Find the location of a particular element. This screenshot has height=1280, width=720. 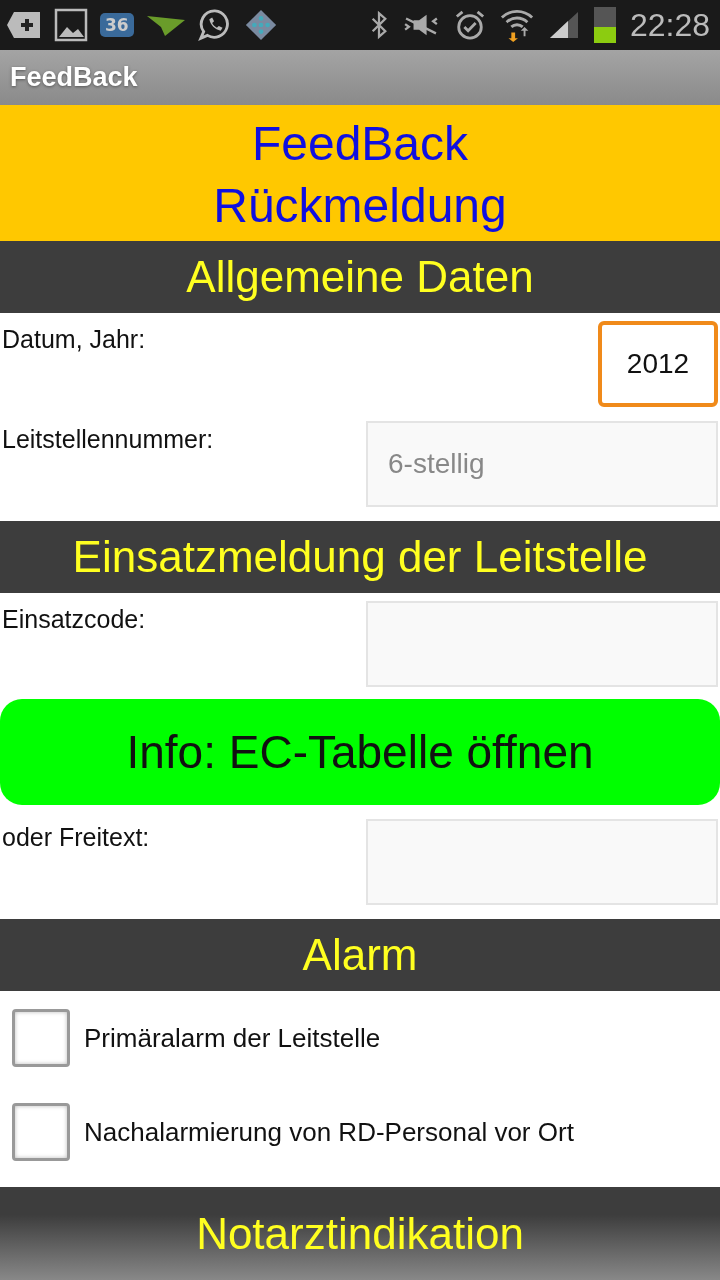

battery-icon is located at coordinates (604, 25).